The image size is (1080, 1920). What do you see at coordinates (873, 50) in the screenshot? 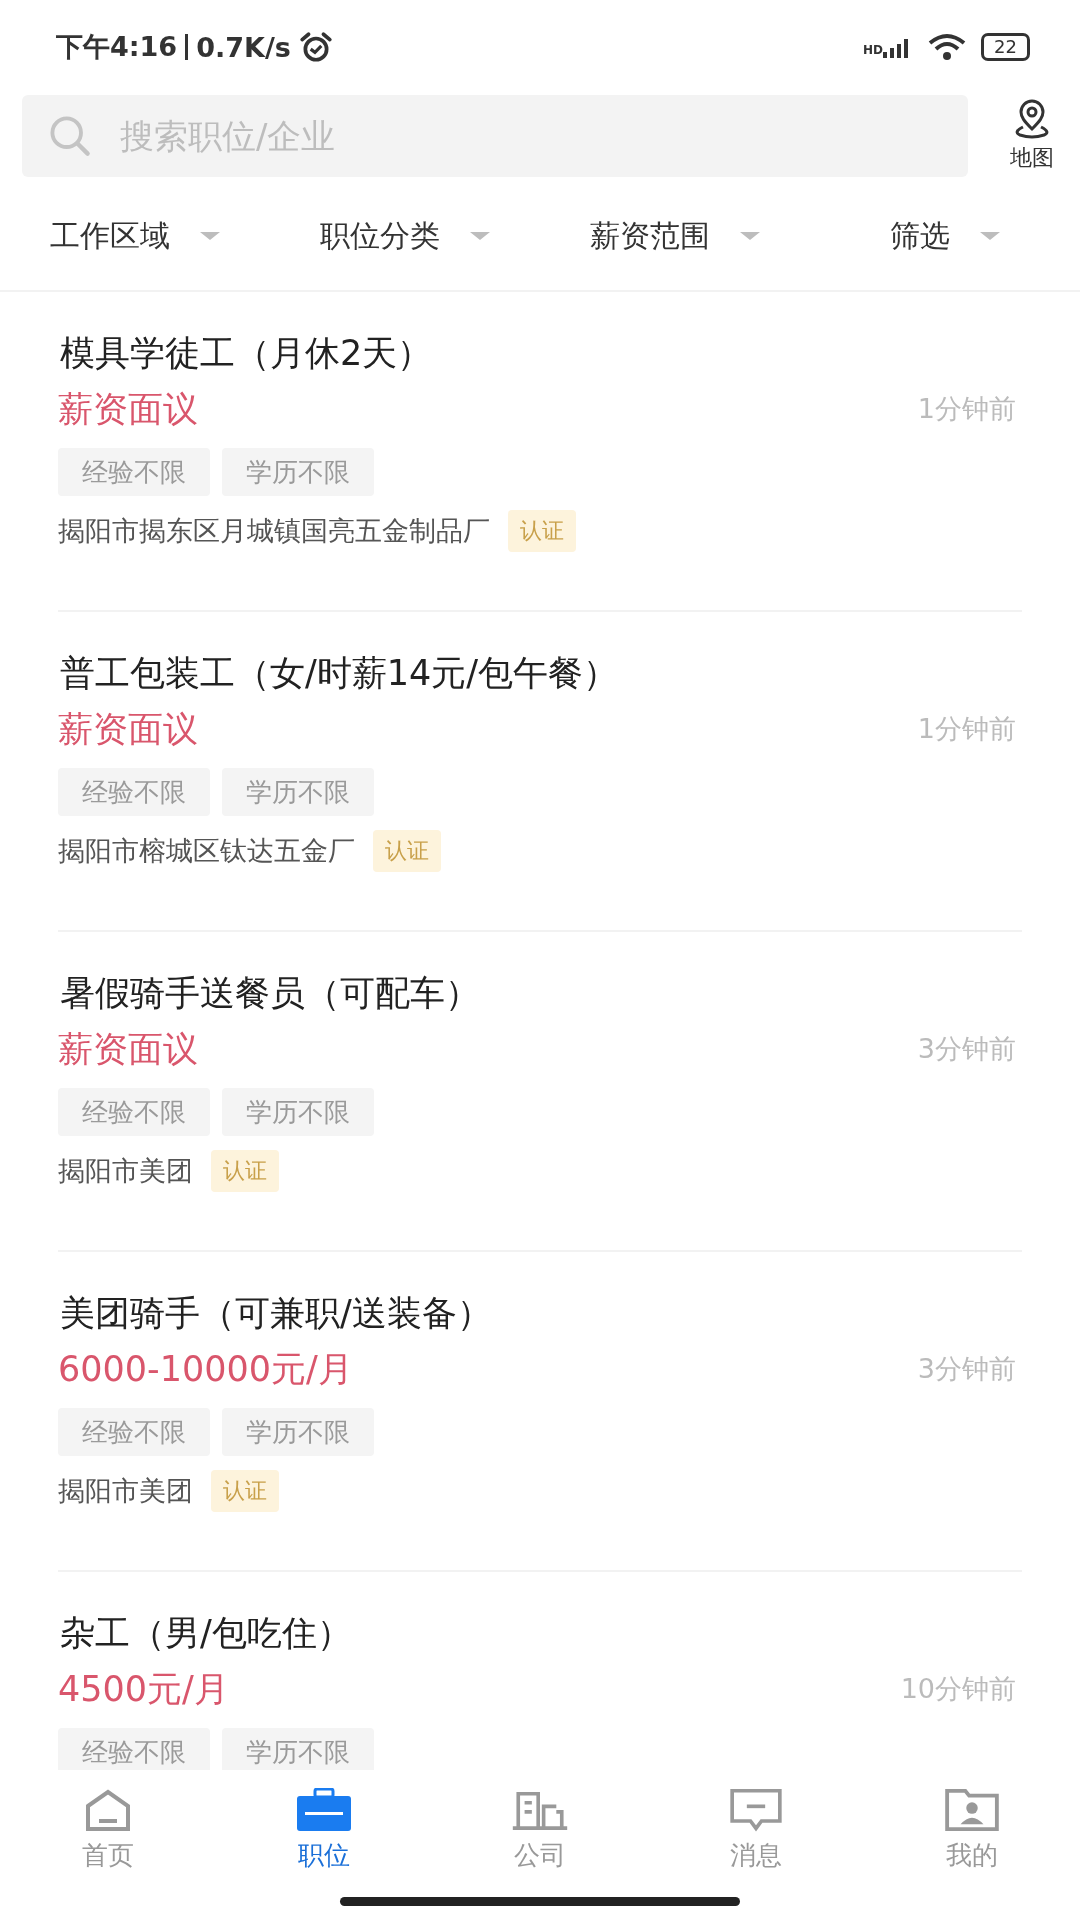
I see `network-type: HD` at bounding box center [873, 50].